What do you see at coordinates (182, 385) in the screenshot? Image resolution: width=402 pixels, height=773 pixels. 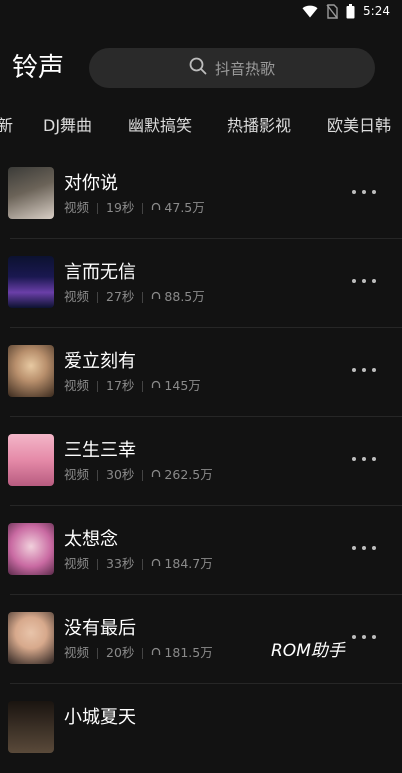 I see `play-count: 145万` at bounding box center [182, 385].